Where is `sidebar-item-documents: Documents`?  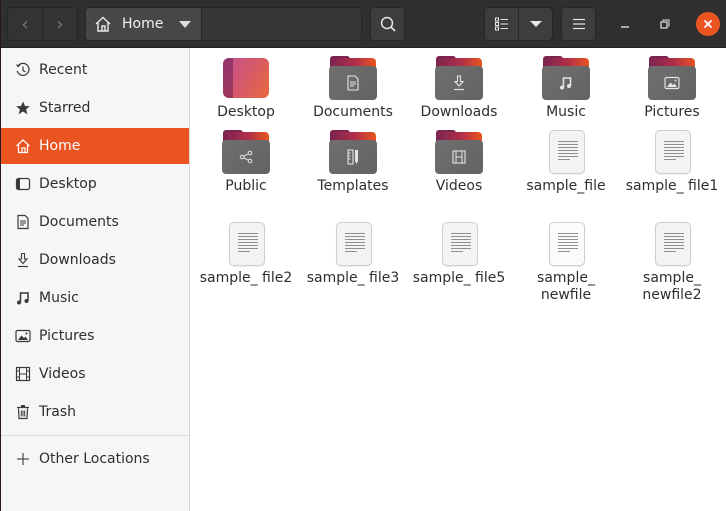 sidebar-item-documents: Documents is located at coordinates (95, 222).